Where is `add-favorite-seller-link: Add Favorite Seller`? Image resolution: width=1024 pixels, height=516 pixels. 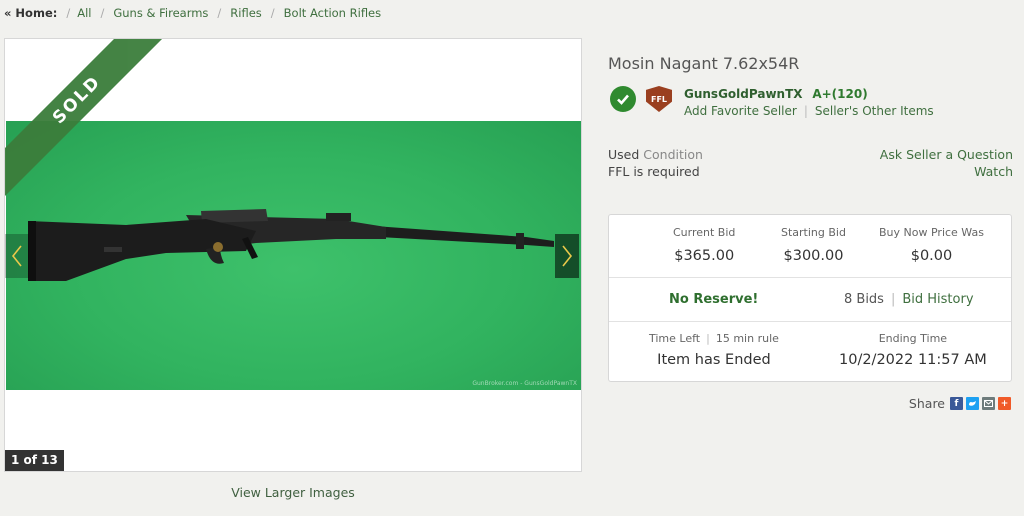
add-favorite-seller-link: Add Favorite Seller is located at coordinates (740, 111).